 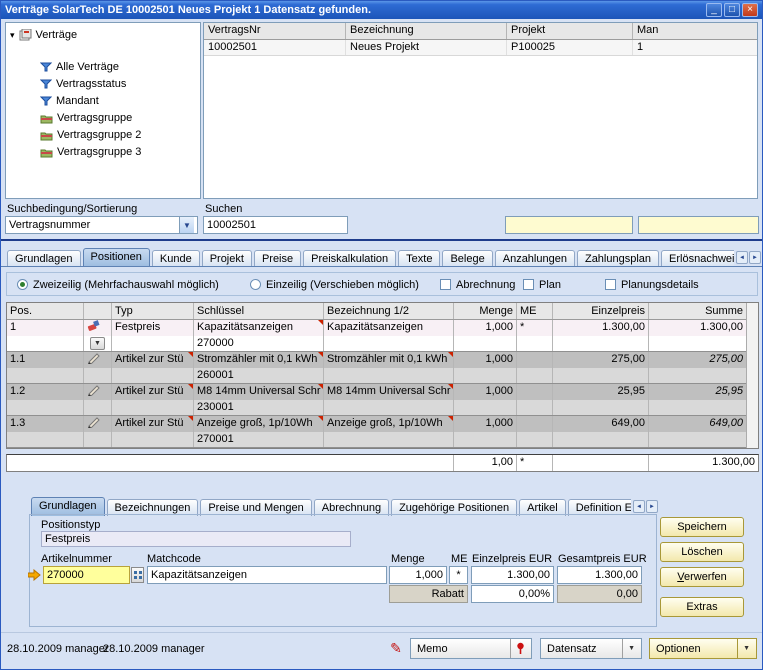 What do you see at coordinates (98, 311) in the screenshot?
I see `column-header-icon` at bounding box center [98, 311].